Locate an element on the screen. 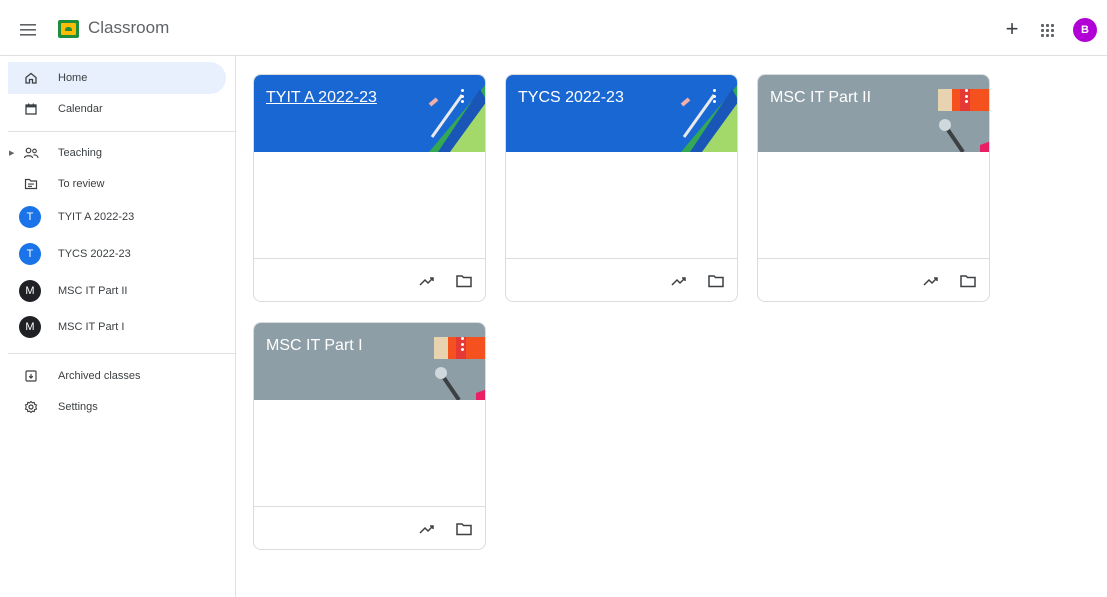 The image size is (1107, 597). card-title: MSC IT Part II is located at coordinates (820, 98).